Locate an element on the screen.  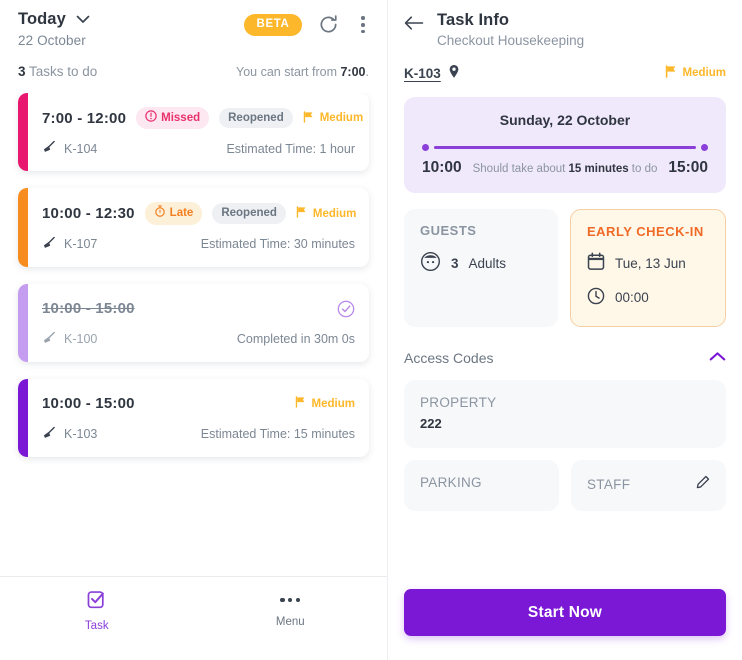
checklist-icon is located at coordinates (96, 602).